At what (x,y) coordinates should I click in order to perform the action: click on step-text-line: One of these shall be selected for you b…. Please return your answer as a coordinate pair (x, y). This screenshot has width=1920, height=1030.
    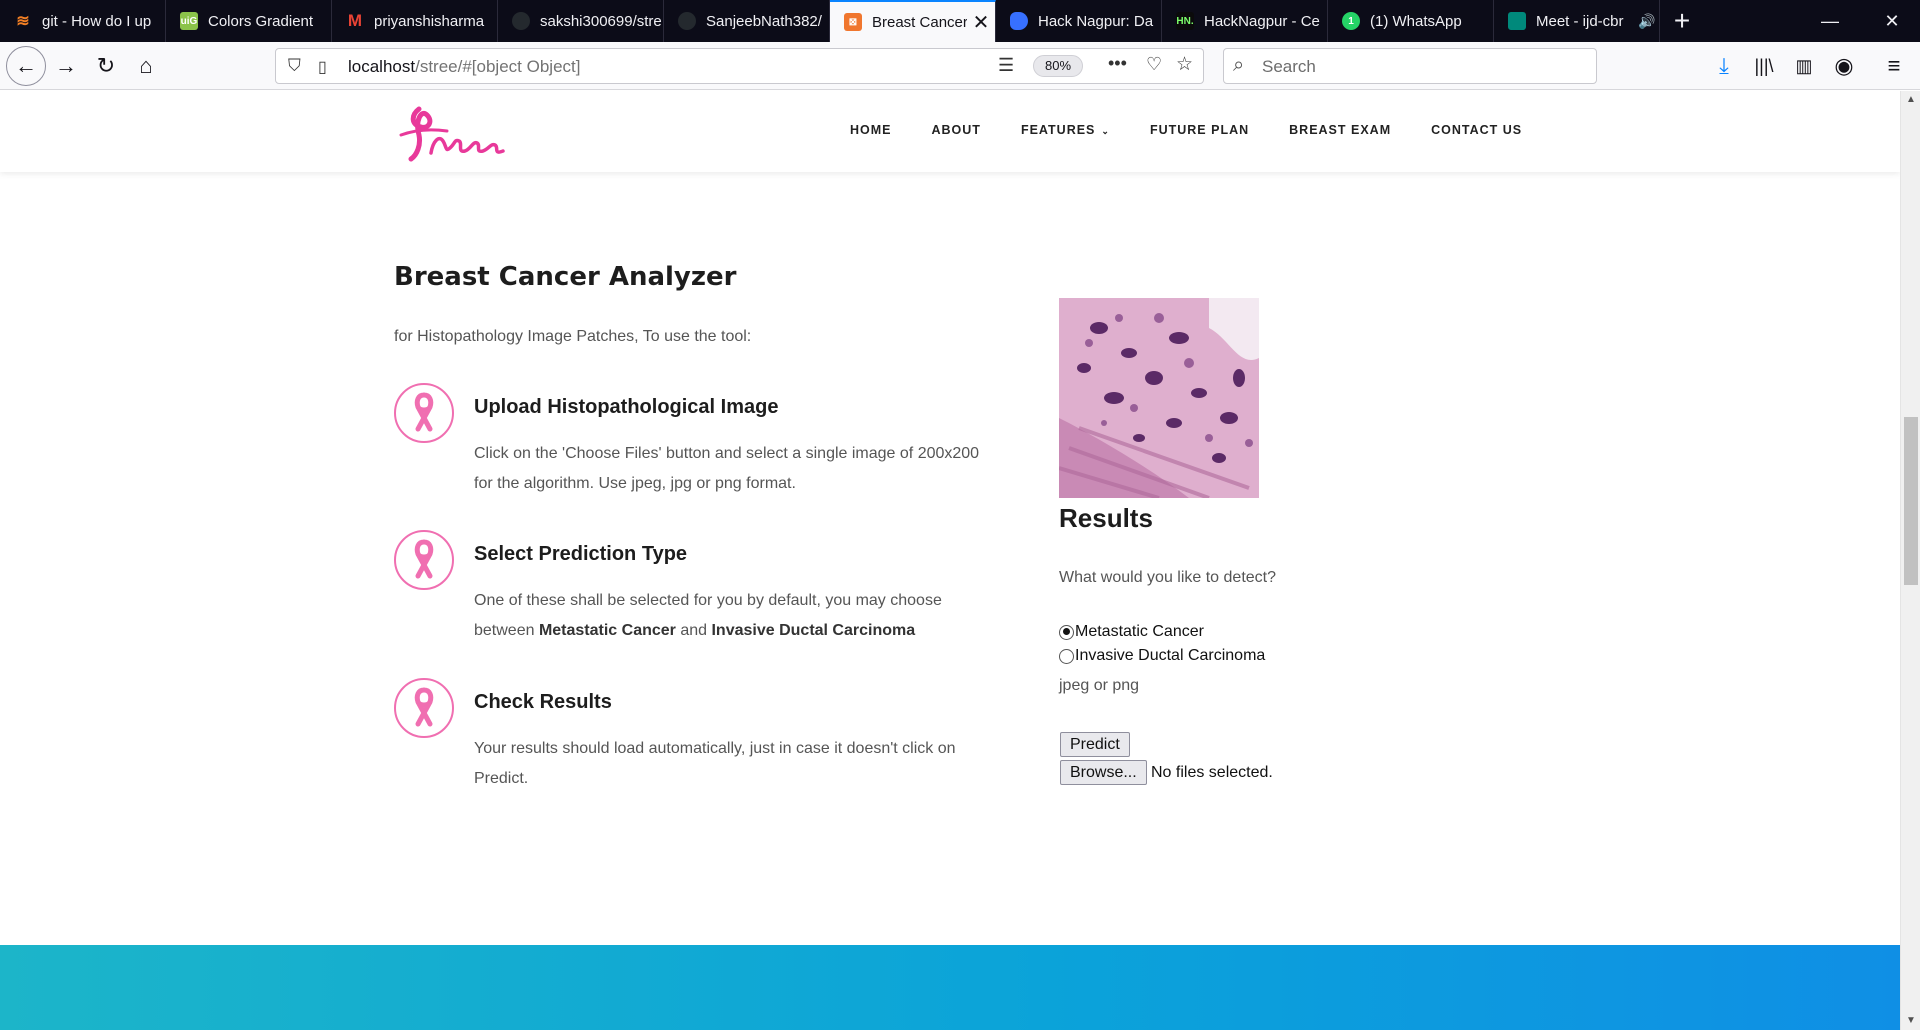
    Looking at the image, I should click on (708, 600).